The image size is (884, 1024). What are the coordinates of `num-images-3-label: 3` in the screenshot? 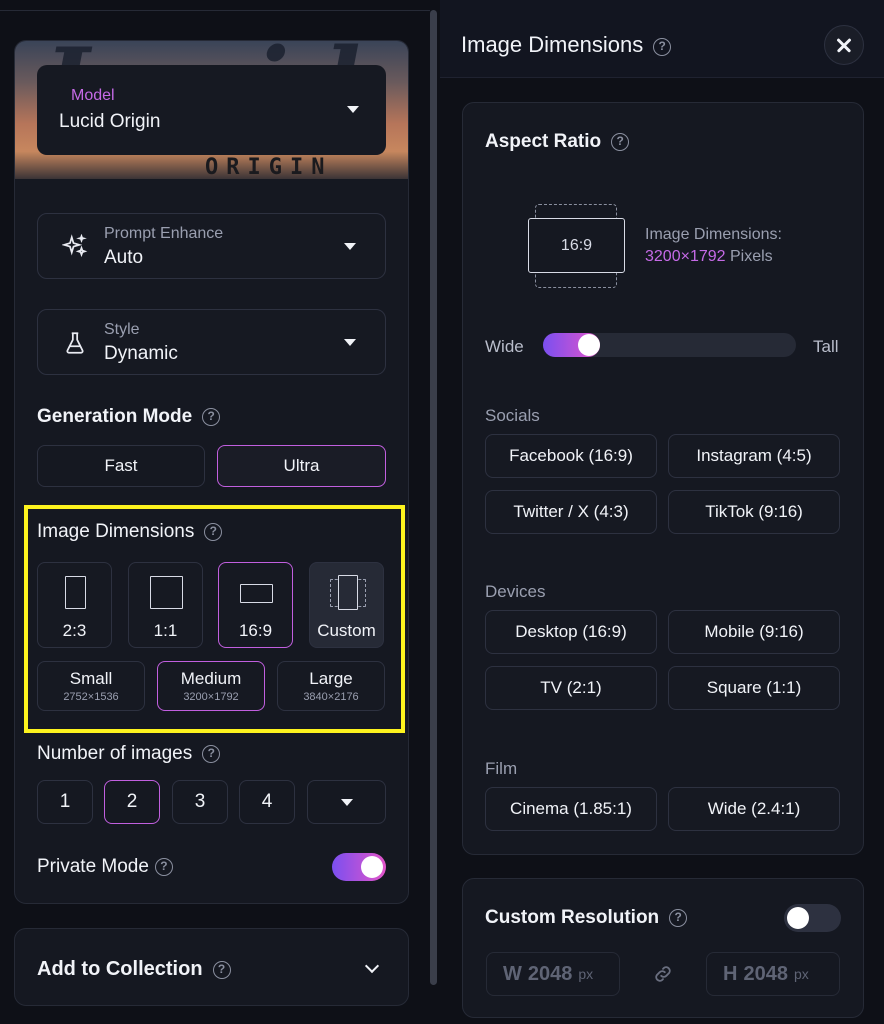 It's located at (200, 801).